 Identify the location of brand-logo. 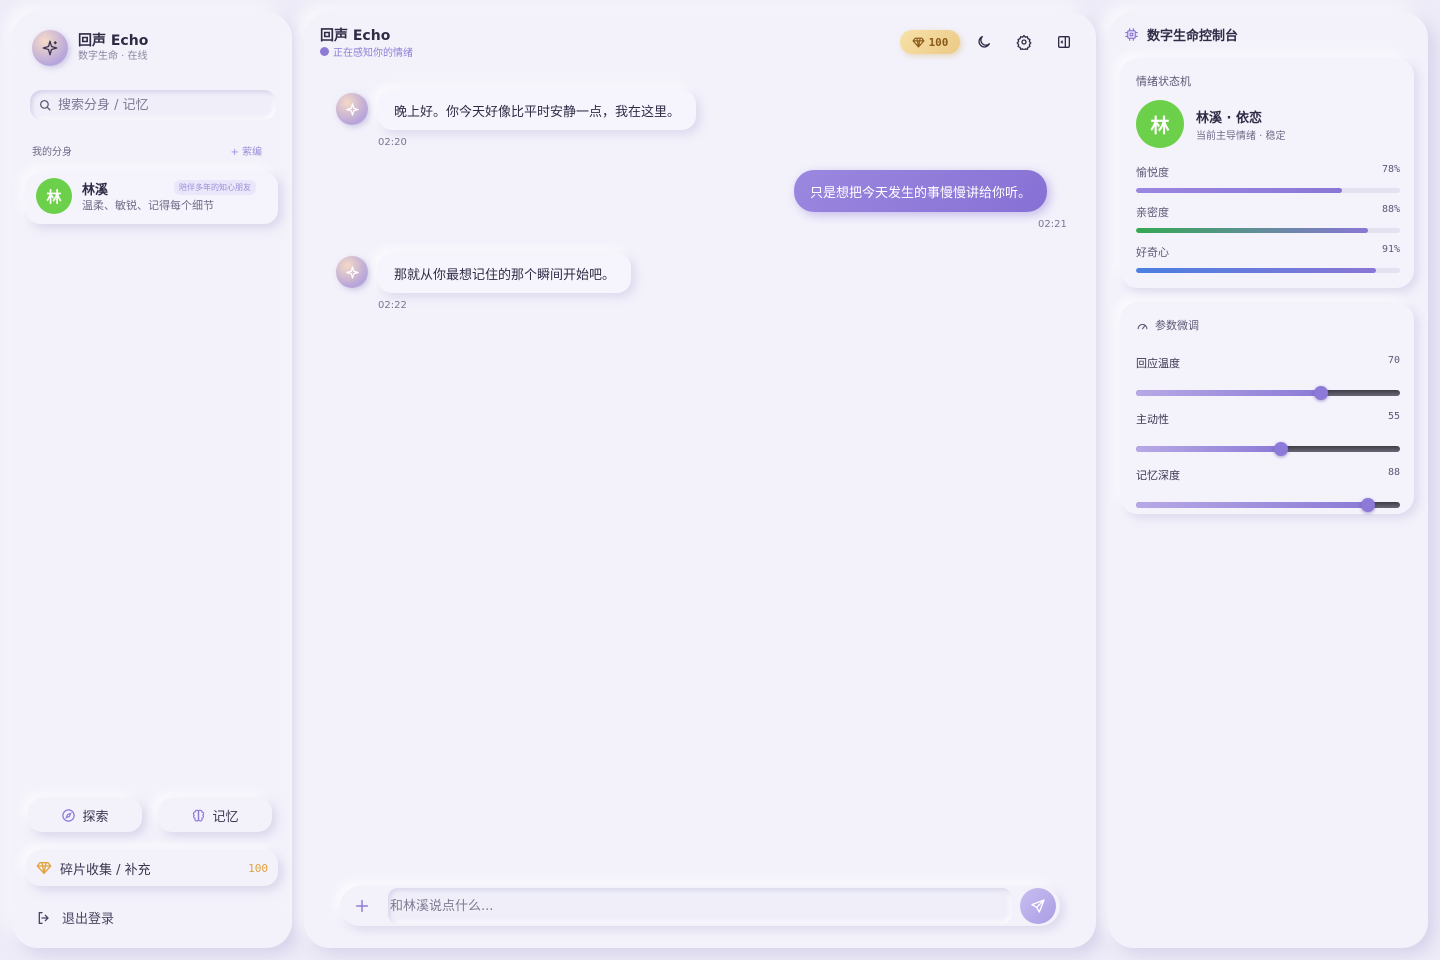
(50, 48).